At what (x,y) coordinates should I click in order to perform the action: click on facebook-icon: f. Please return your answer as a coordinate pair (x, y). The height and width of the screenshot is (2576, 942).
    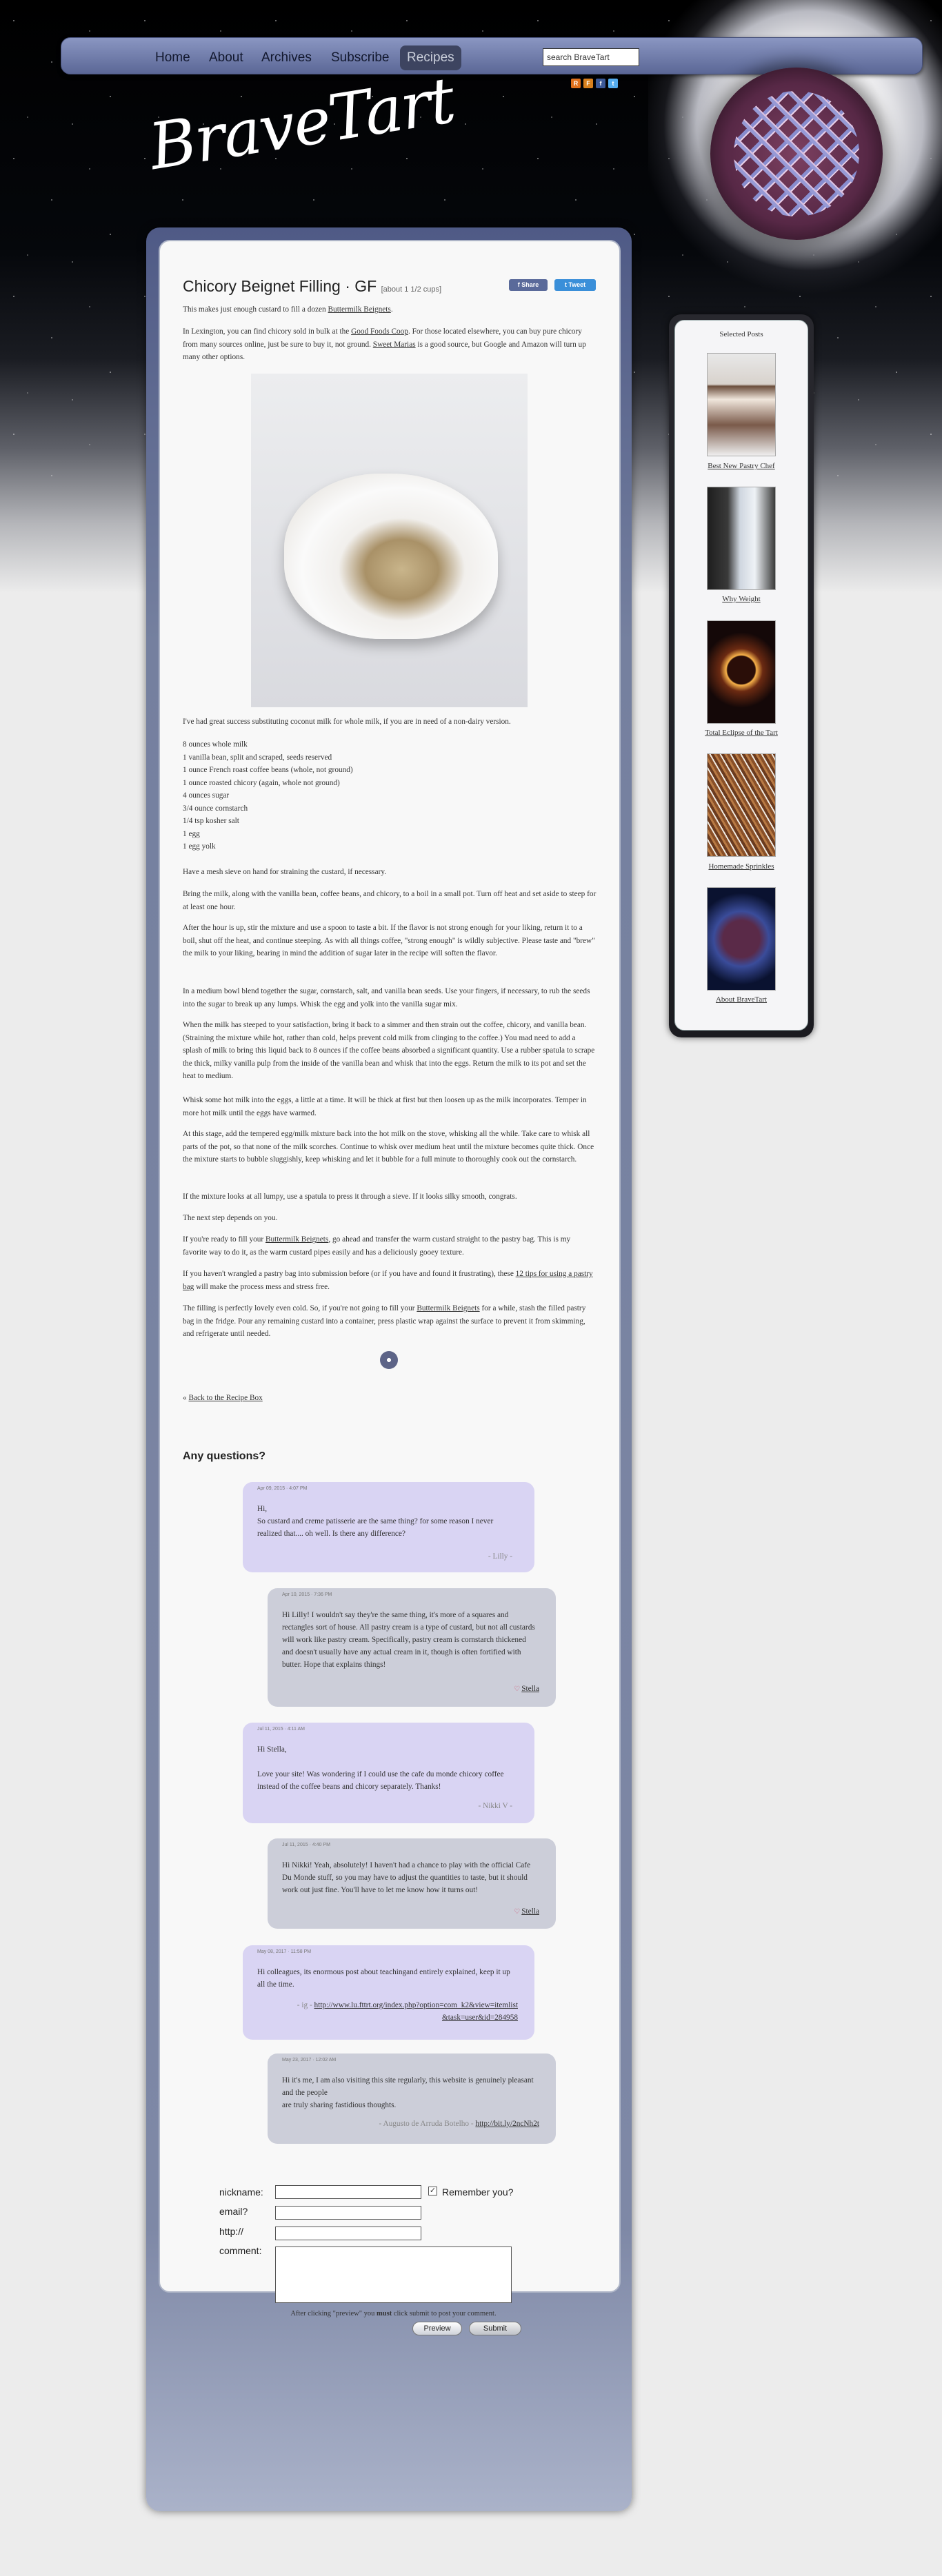
    Looking at the image, I should click on (600, 83).